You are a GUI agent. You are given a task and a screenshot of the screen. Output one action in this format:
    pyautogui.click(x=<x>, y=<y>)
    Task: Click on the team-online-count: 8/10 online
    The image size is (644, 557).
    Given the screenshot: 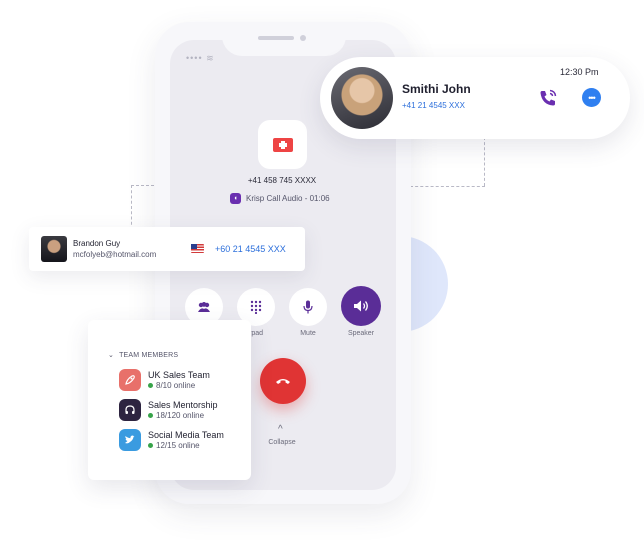 What is the action you would take?
    pyautogui.click(x=176, y=385)
    